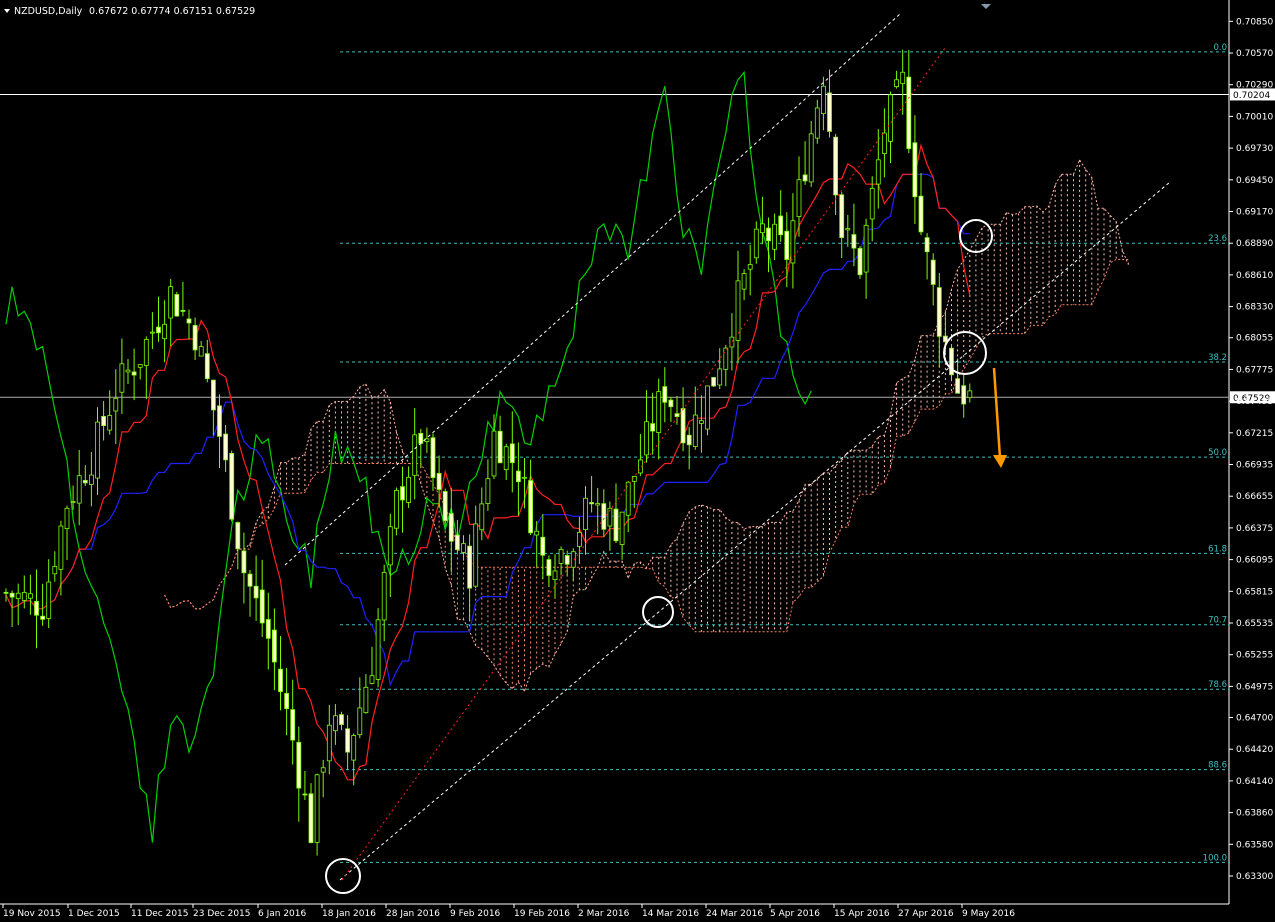 Image resolution: width=1275 pixels, height=922 pixels. What do you see at coordinates (542, 914) in the screenshot?
I see `time-tick-label: 19 Feb 2016` at bounding box center [542, 914].